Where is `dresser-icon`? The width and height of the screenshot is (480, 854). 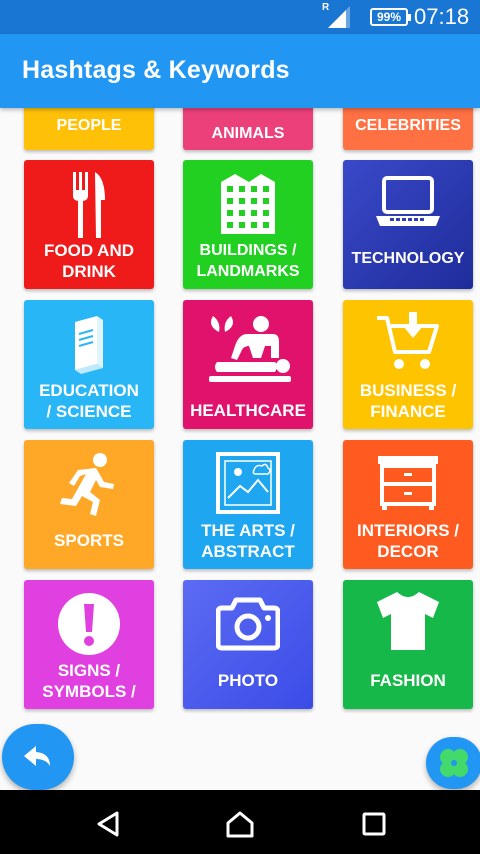
dresser-icon is located at coordinates (408, 482).